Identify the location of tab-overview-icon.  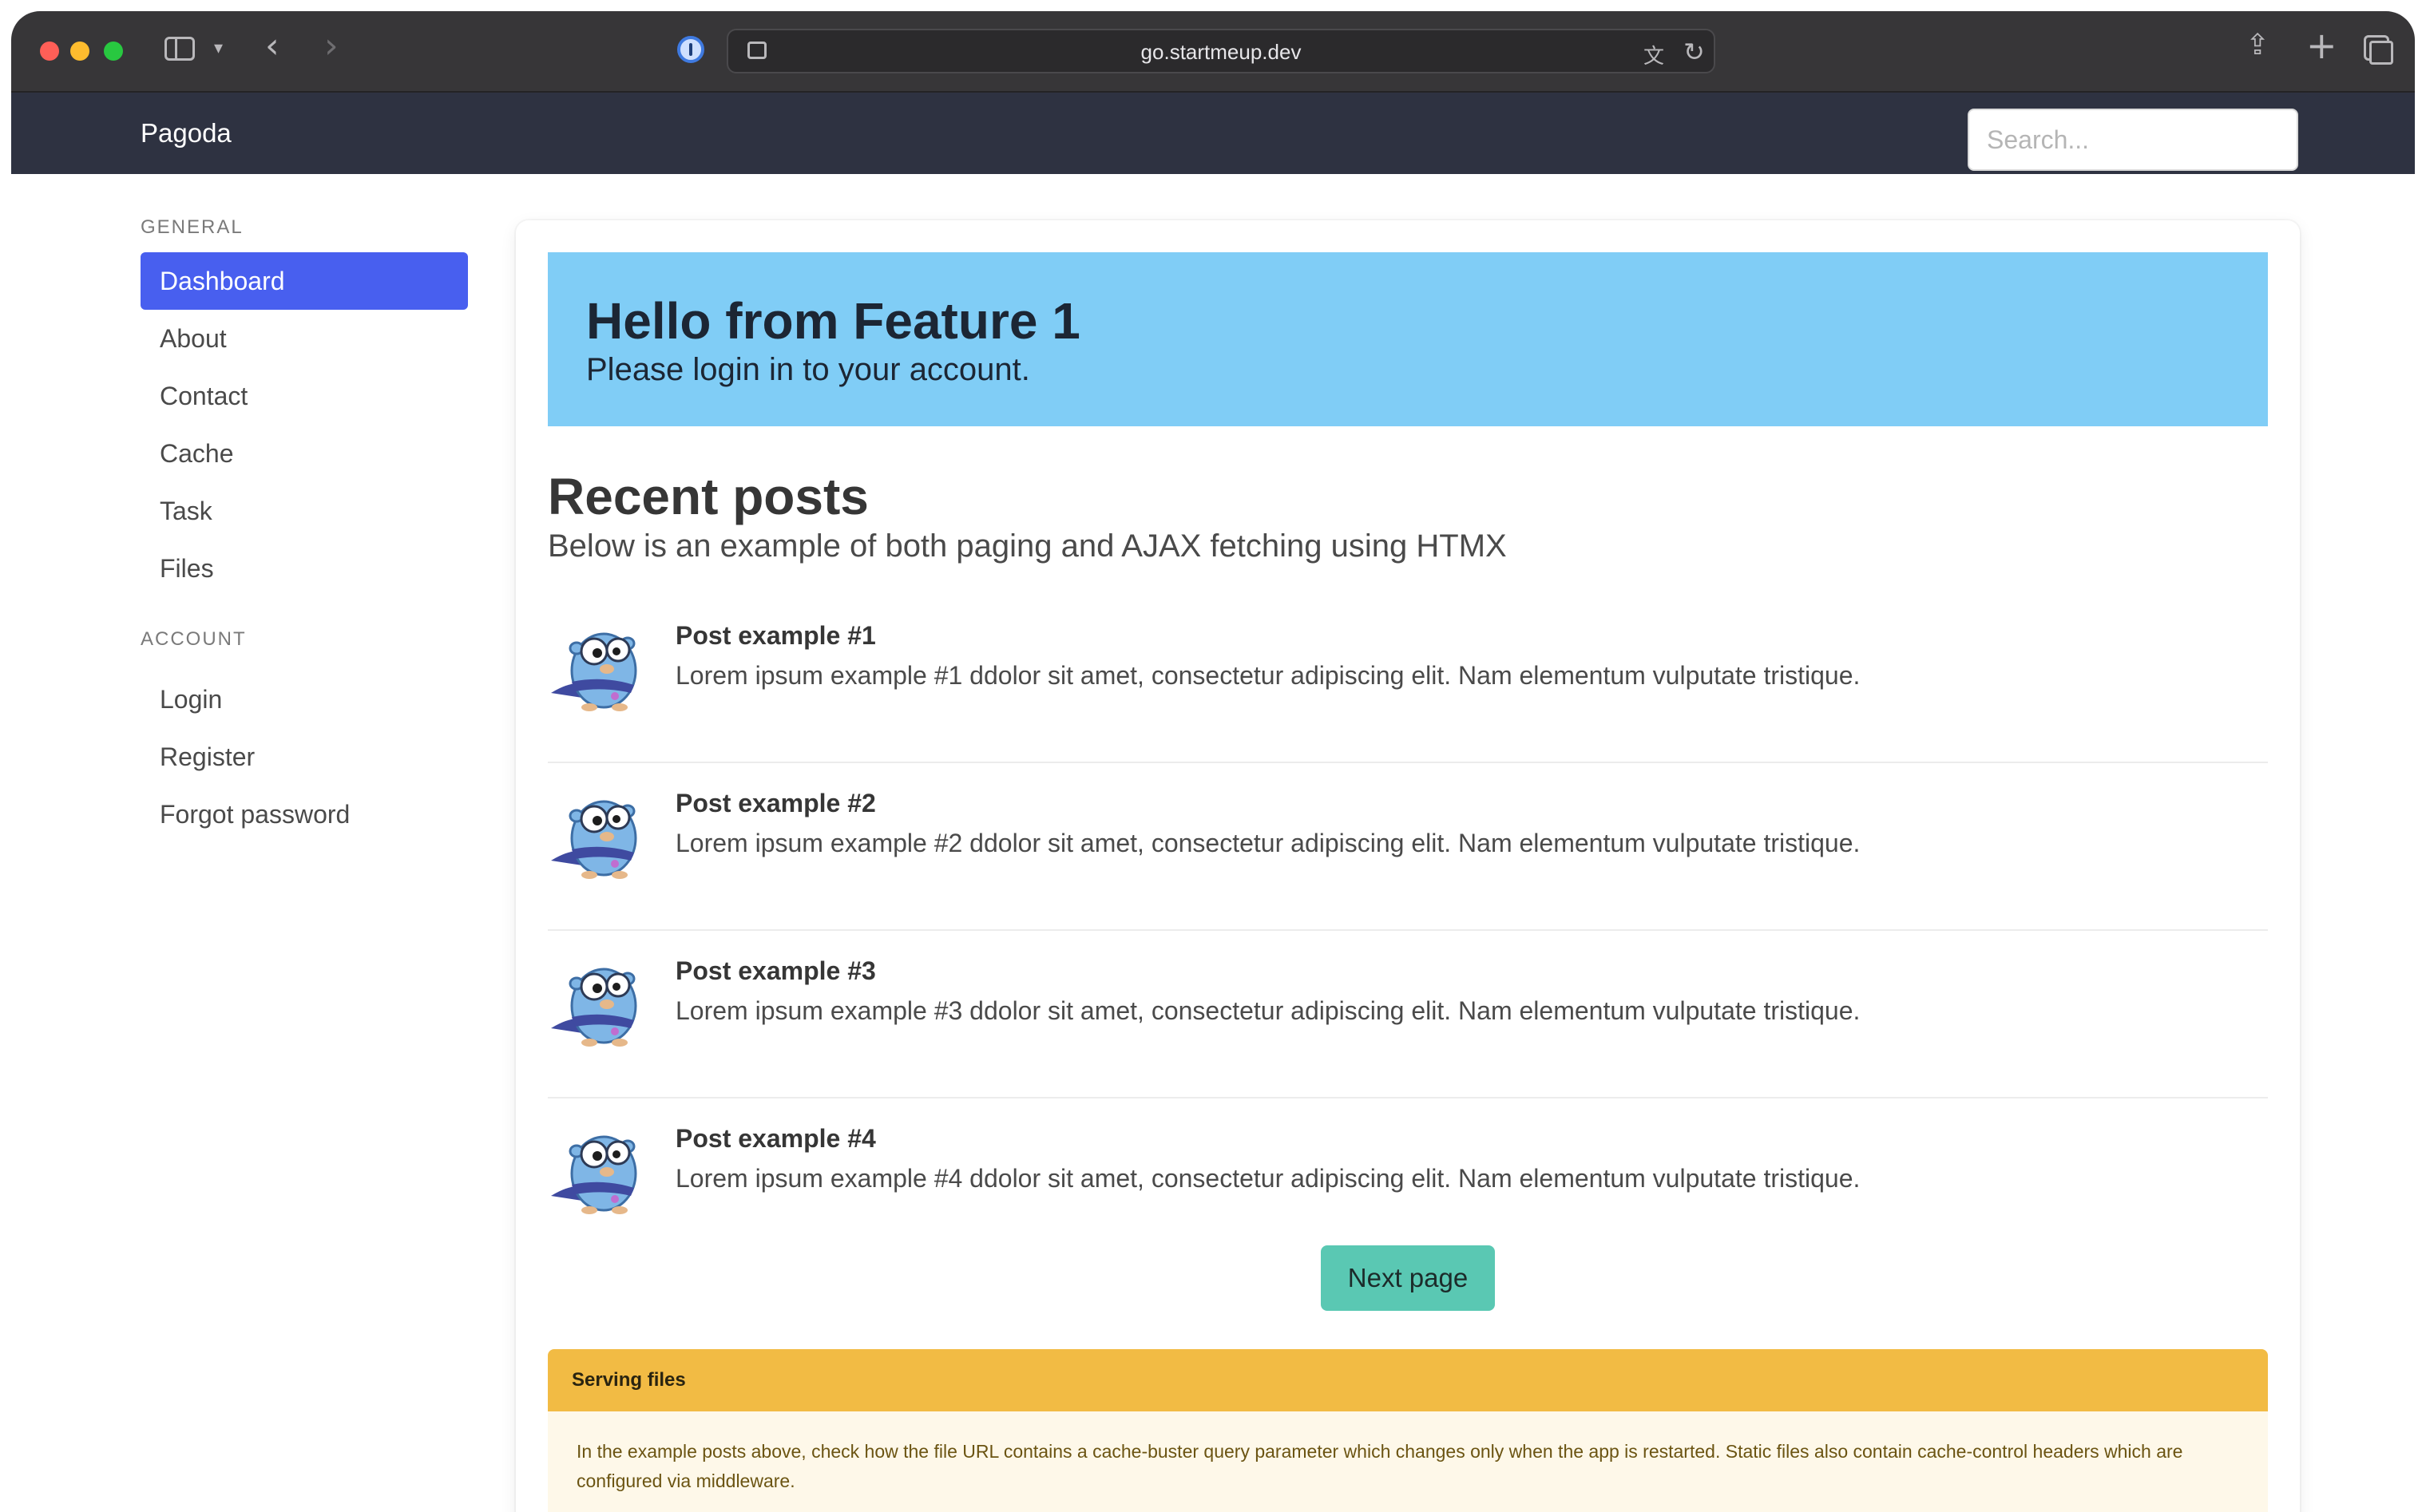
(2378, 50).